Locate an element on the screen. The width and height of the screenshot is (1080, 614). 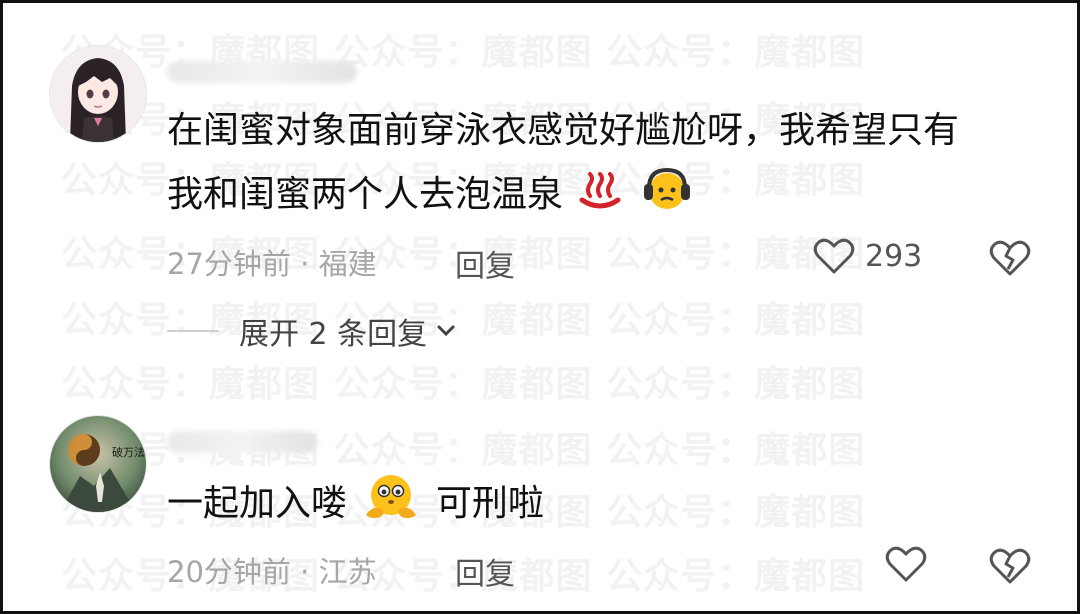
comment-text-line: 在闺蜜对象面前穿泳衣感觉好尴尬呀，我希望只有 is located at coordinates (563, 130).